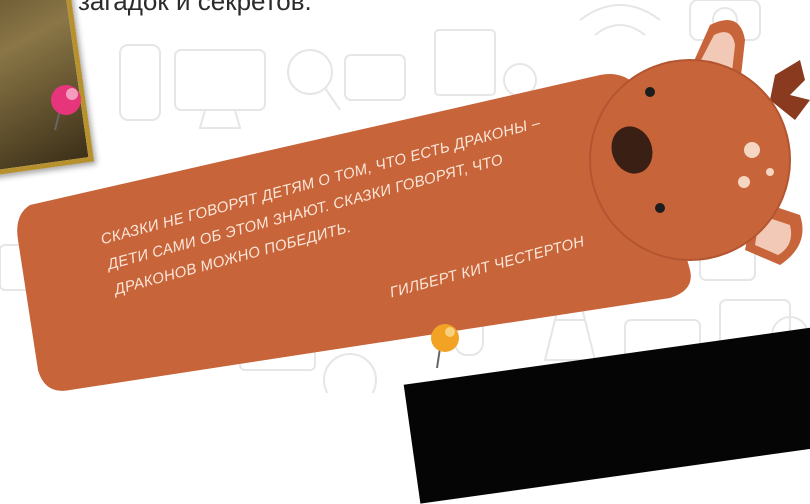 This screenshot has height=504, width=810. What do you see at coordinates (66, 108) in the screenshot?
I see `pink-pushpin-icon` at bounding box center [66, 108].